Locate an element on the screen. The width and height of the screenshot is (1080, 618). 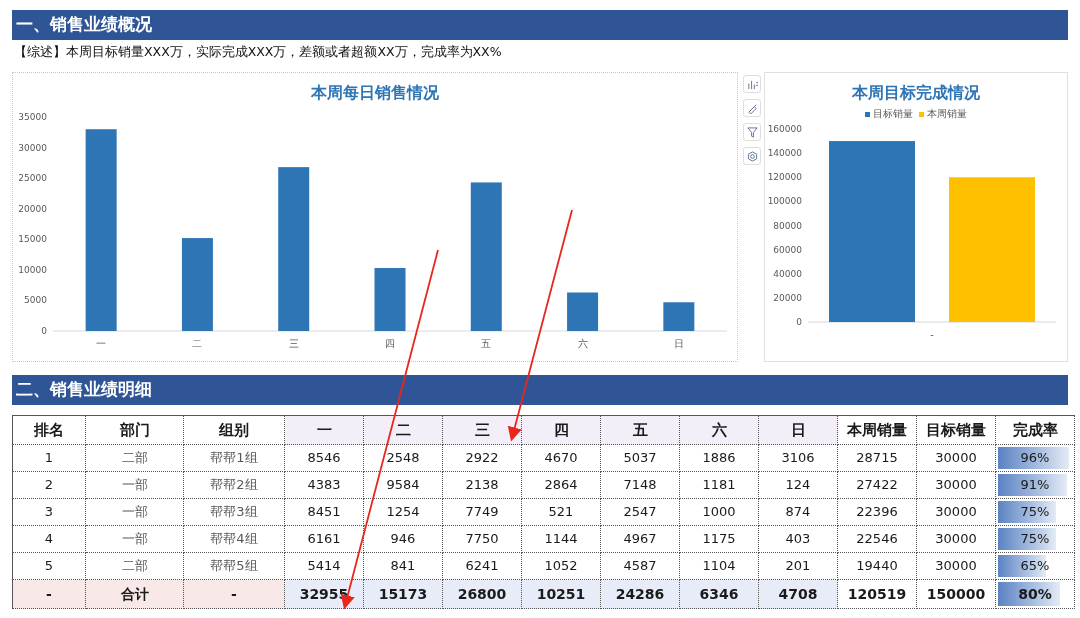
column-header: 排名 is located at coordinates (49, 430).